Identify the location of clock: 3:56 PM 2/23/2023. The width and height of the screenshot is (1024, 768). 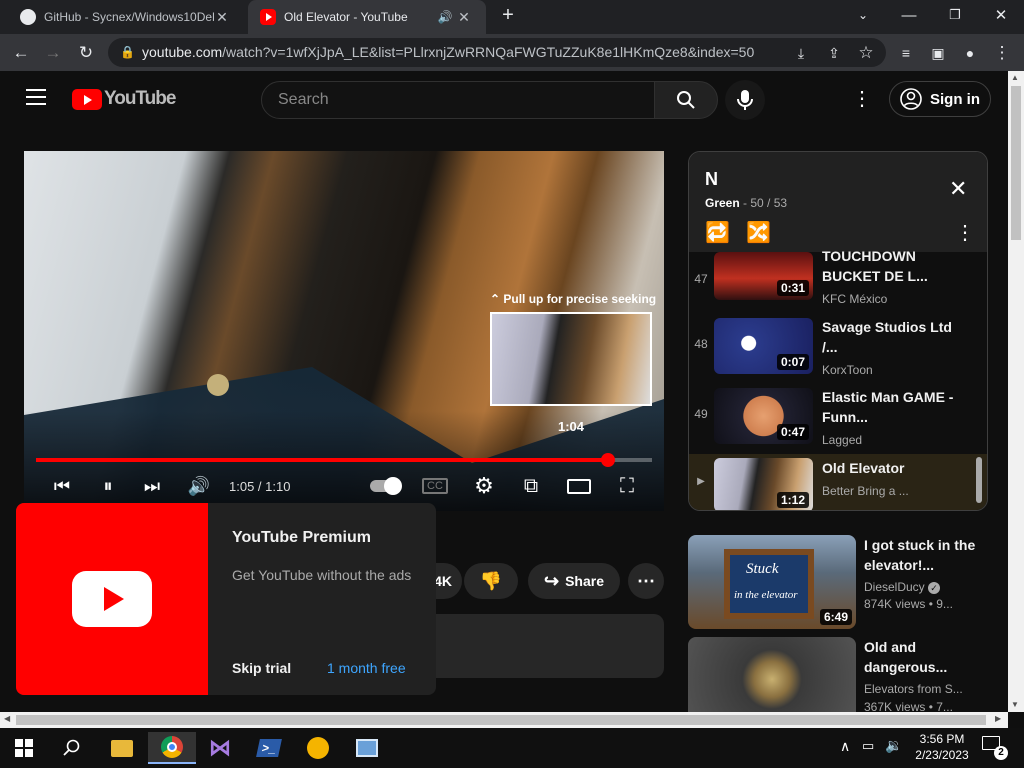
(942, 747).